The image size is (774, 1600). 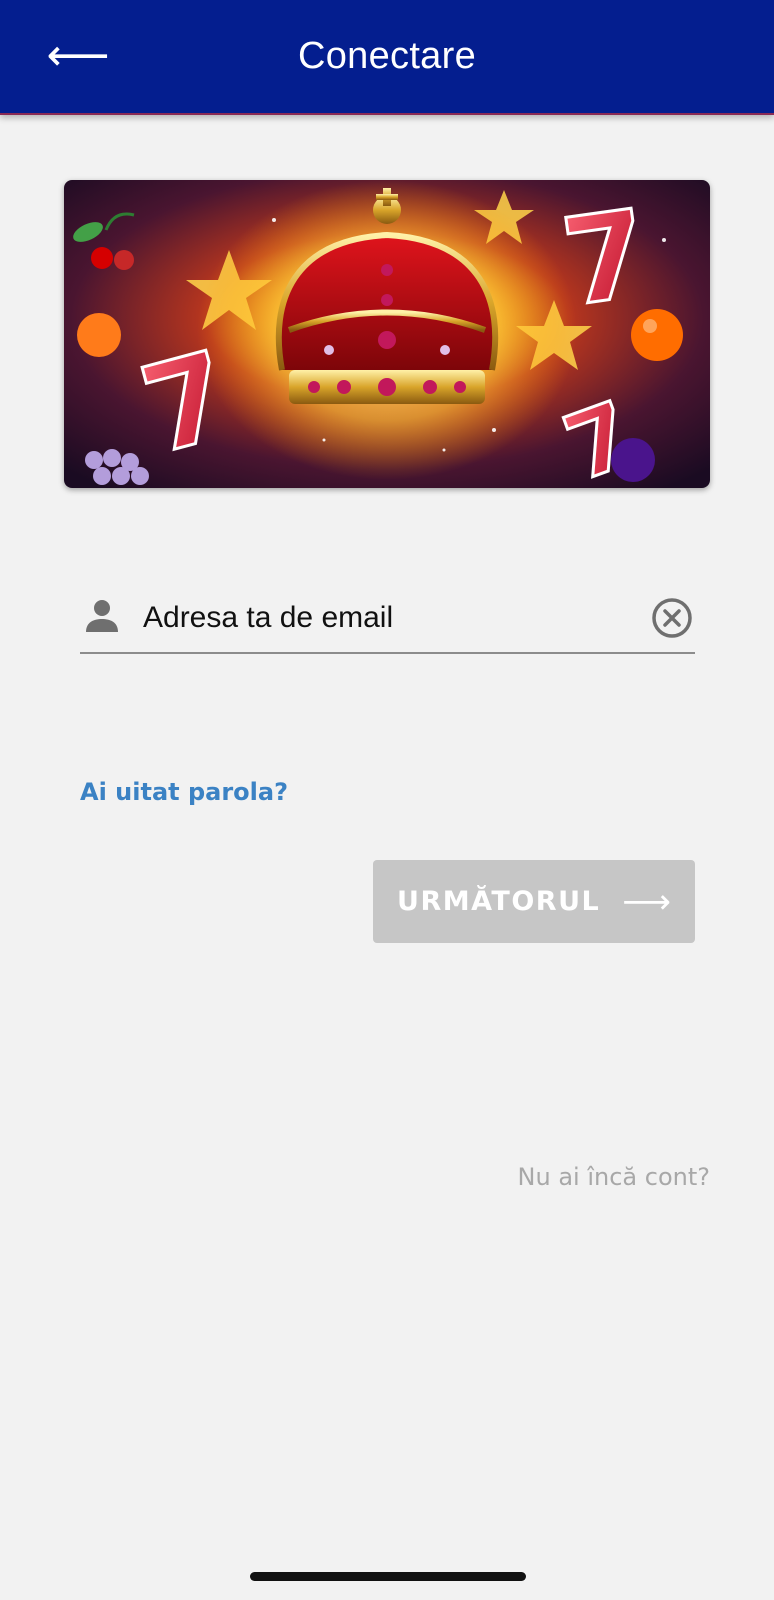 I want to click on email-input, so click(x=388, y=618).